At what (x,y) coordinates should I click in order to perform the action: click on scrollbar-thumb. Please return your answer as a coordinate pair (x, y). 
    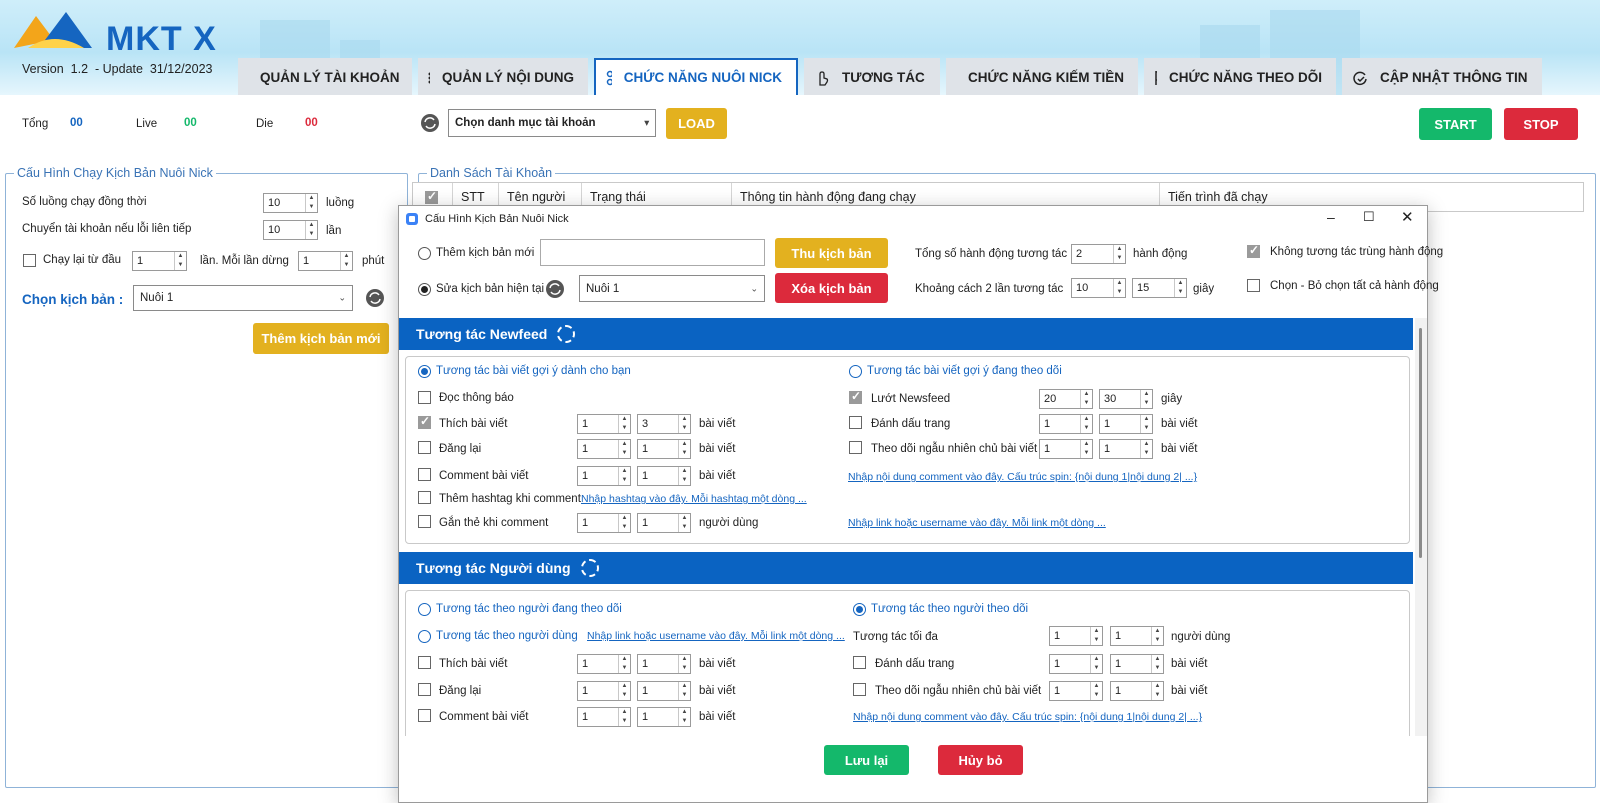
    Looking at the image, I should click on (1420, 443).